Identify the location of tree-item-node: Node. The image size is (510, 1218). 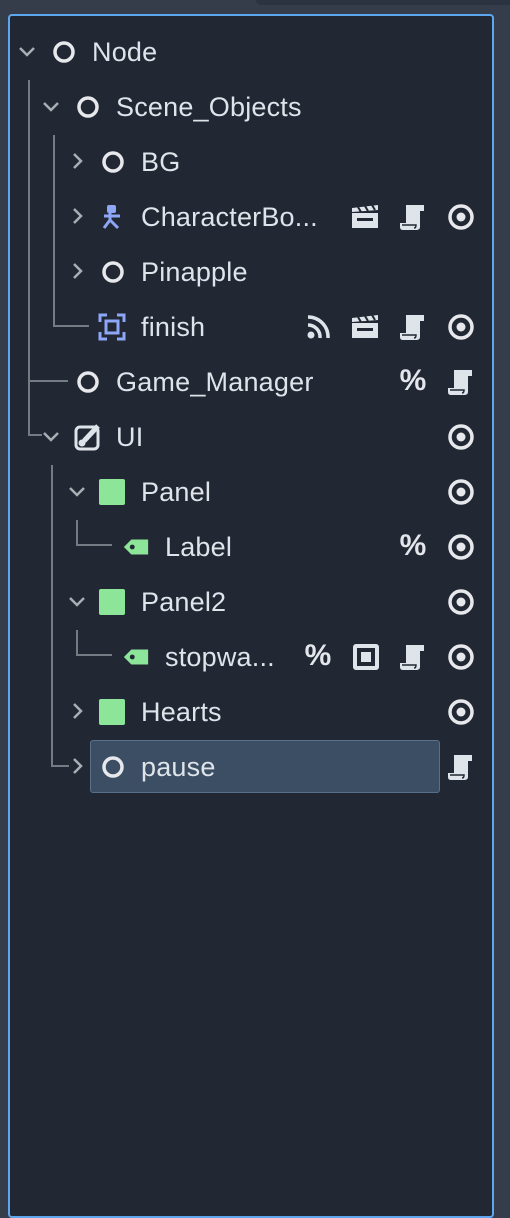
(250, 51).